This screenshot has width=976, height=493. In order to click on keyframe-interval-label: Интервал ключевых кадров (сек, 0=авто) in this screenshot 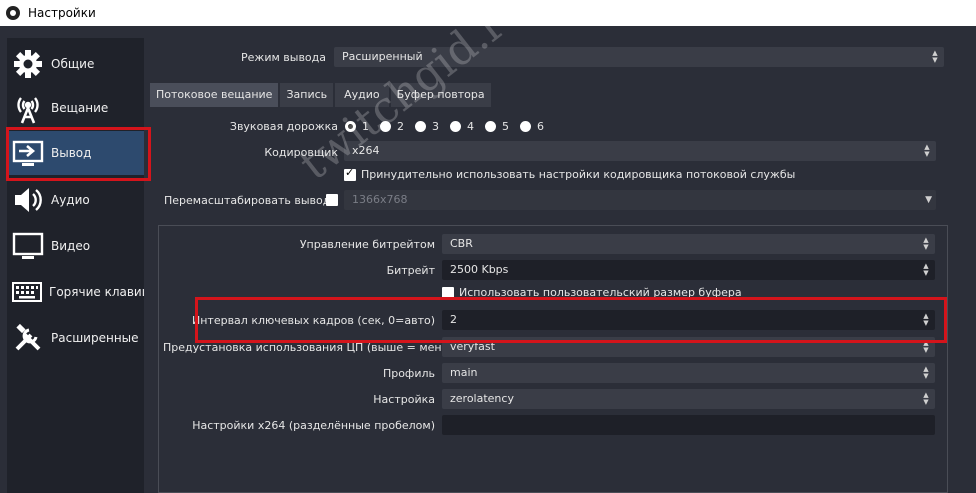, I will do `click(313, 320)`.